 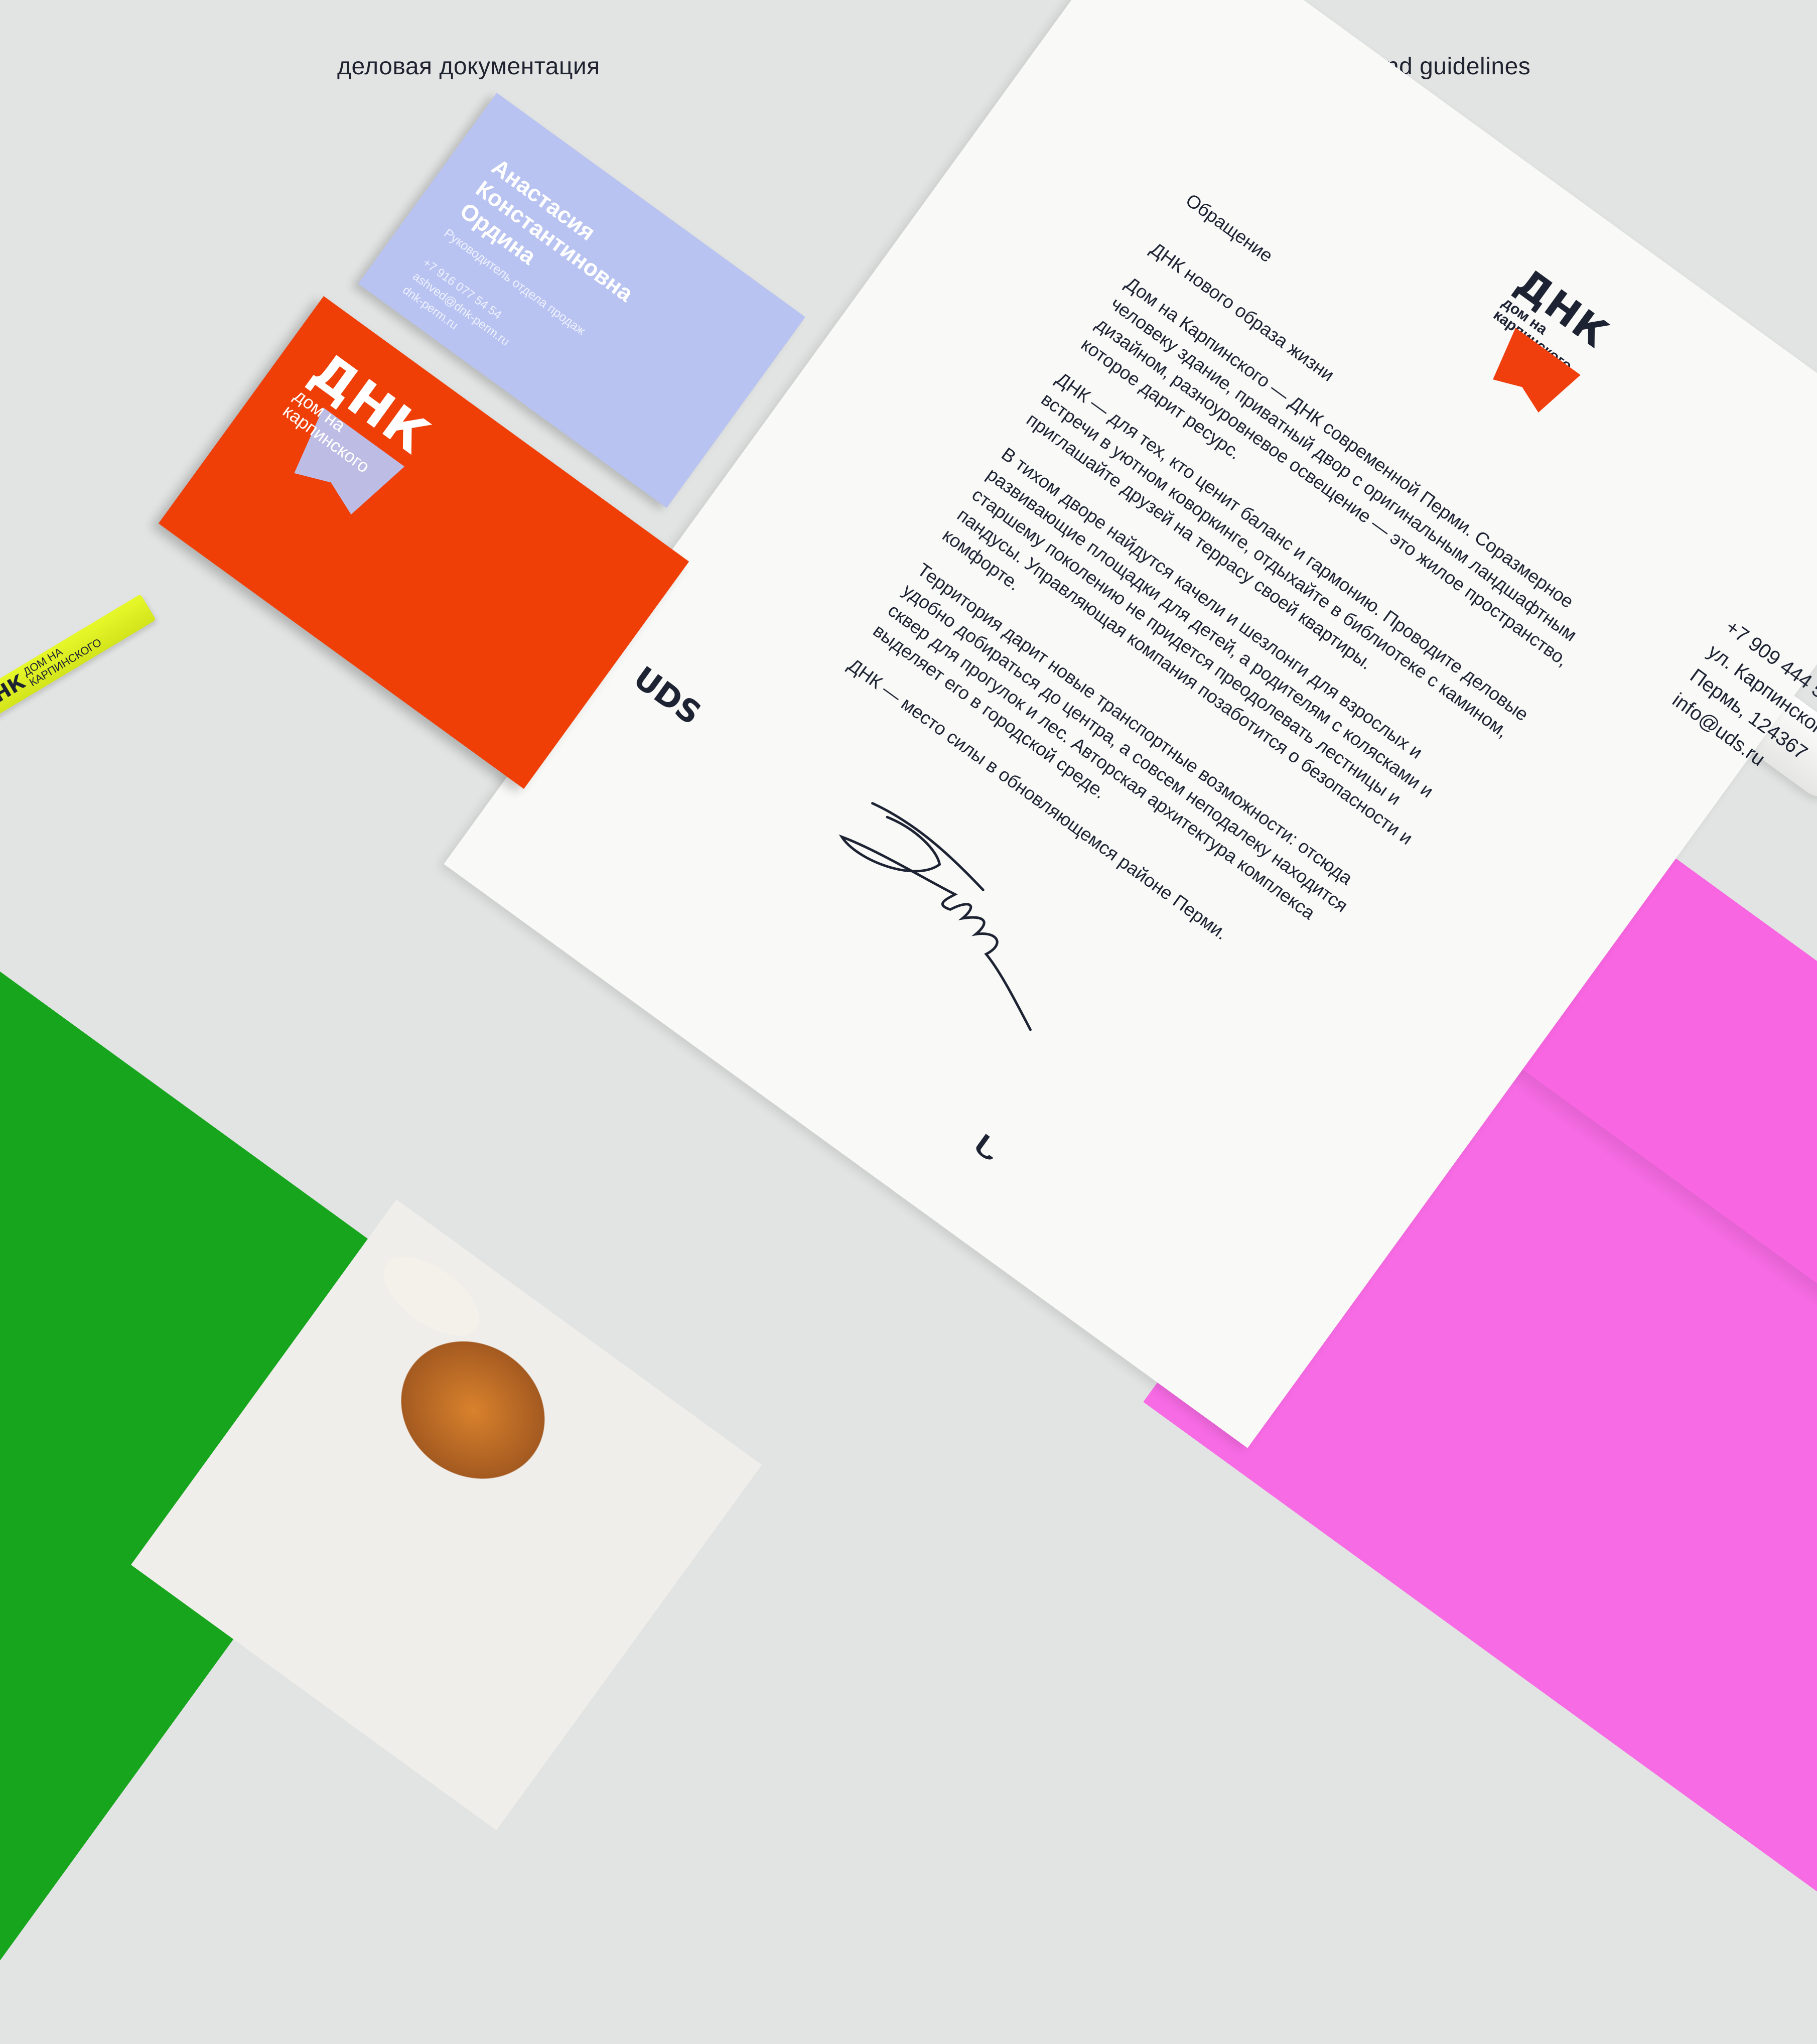 What do you see at coordinates (469, 66) in the screenshot?
I see `header-left-label: деловая документация` at bounding box center [469, 66].